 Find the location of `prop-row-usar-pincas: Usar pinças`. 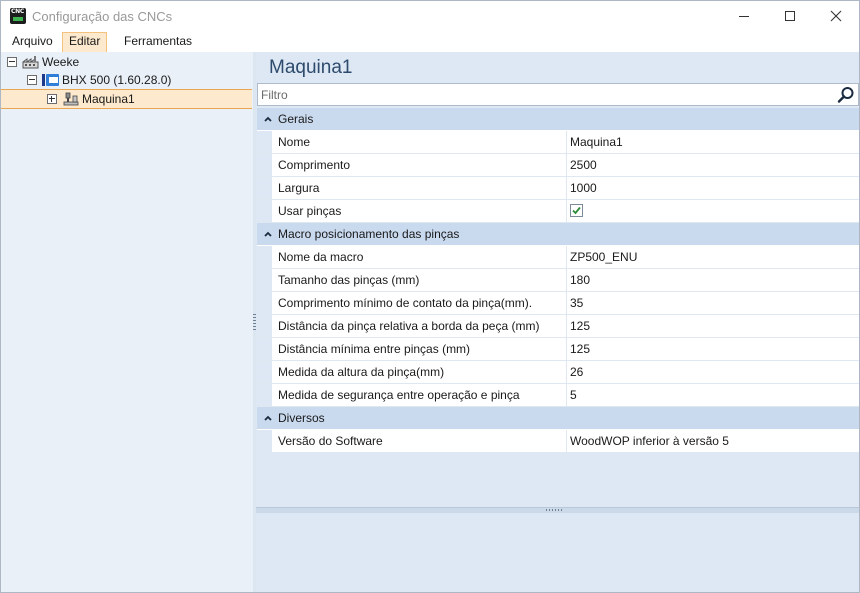

prop-row-usar-pincas: Usar pinças is located at coordinates (558, 211).